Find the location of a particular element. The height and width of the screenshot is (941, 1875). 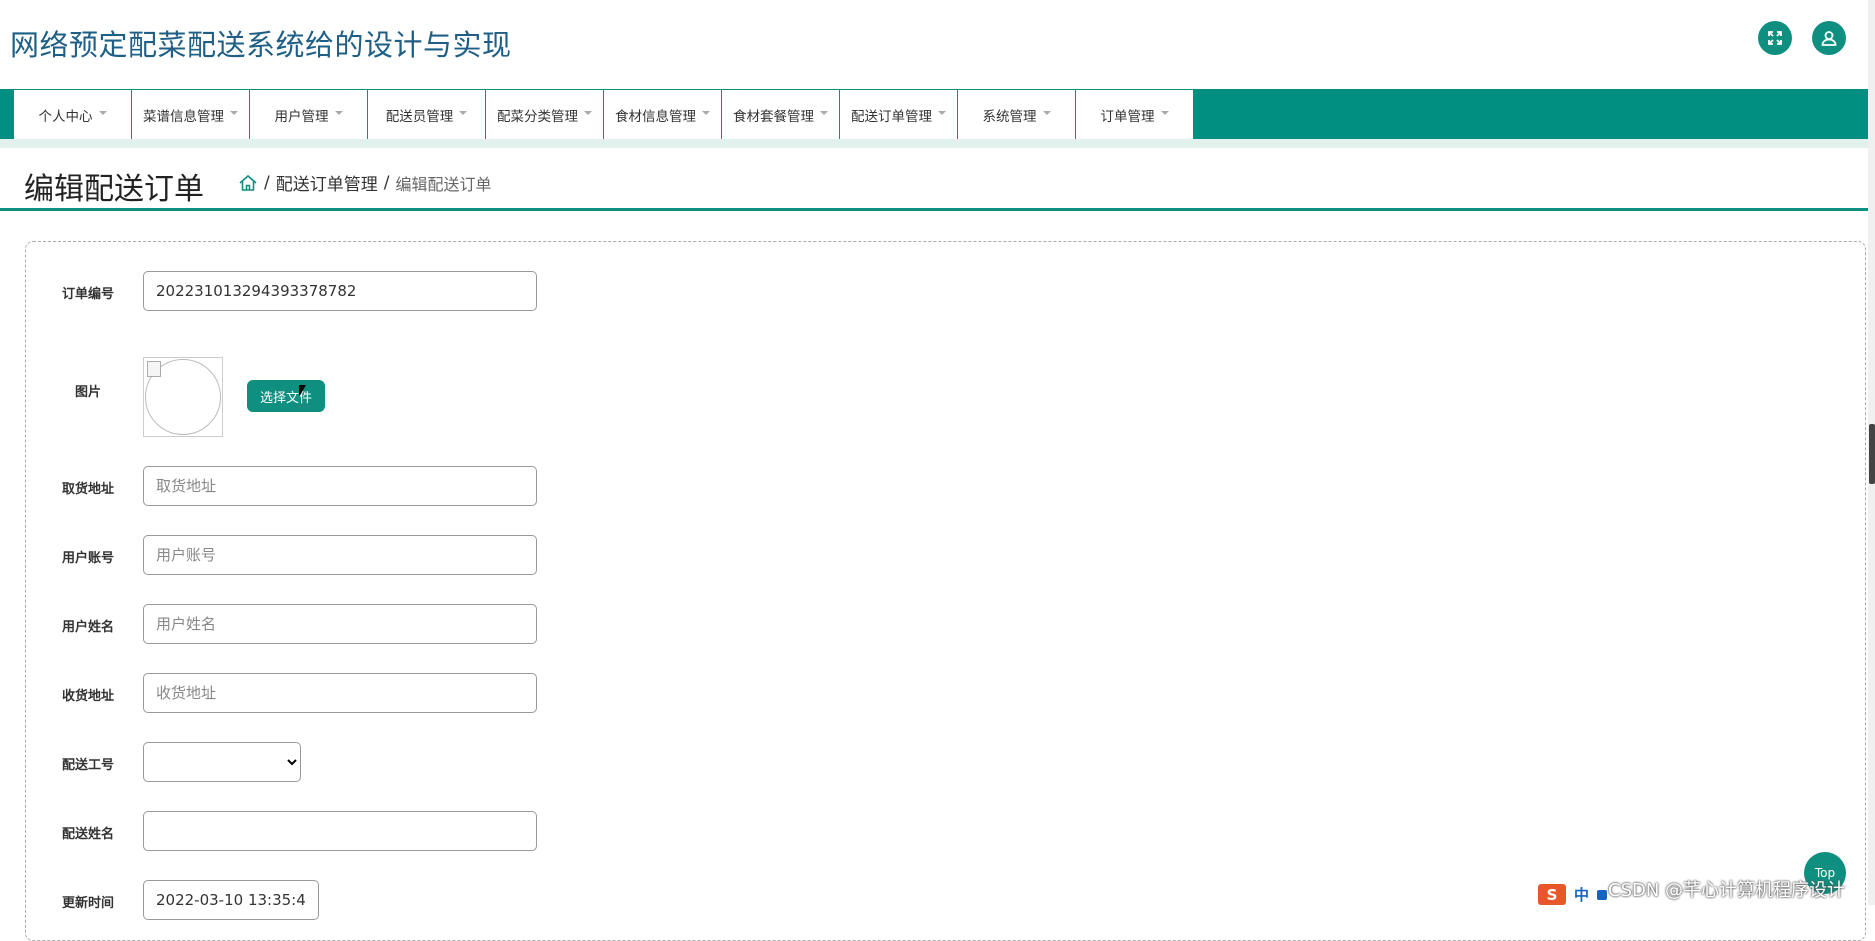

breadcrumb: / 配送订单管理 / 编辑配送订单 is located at coordinates (364, 182).